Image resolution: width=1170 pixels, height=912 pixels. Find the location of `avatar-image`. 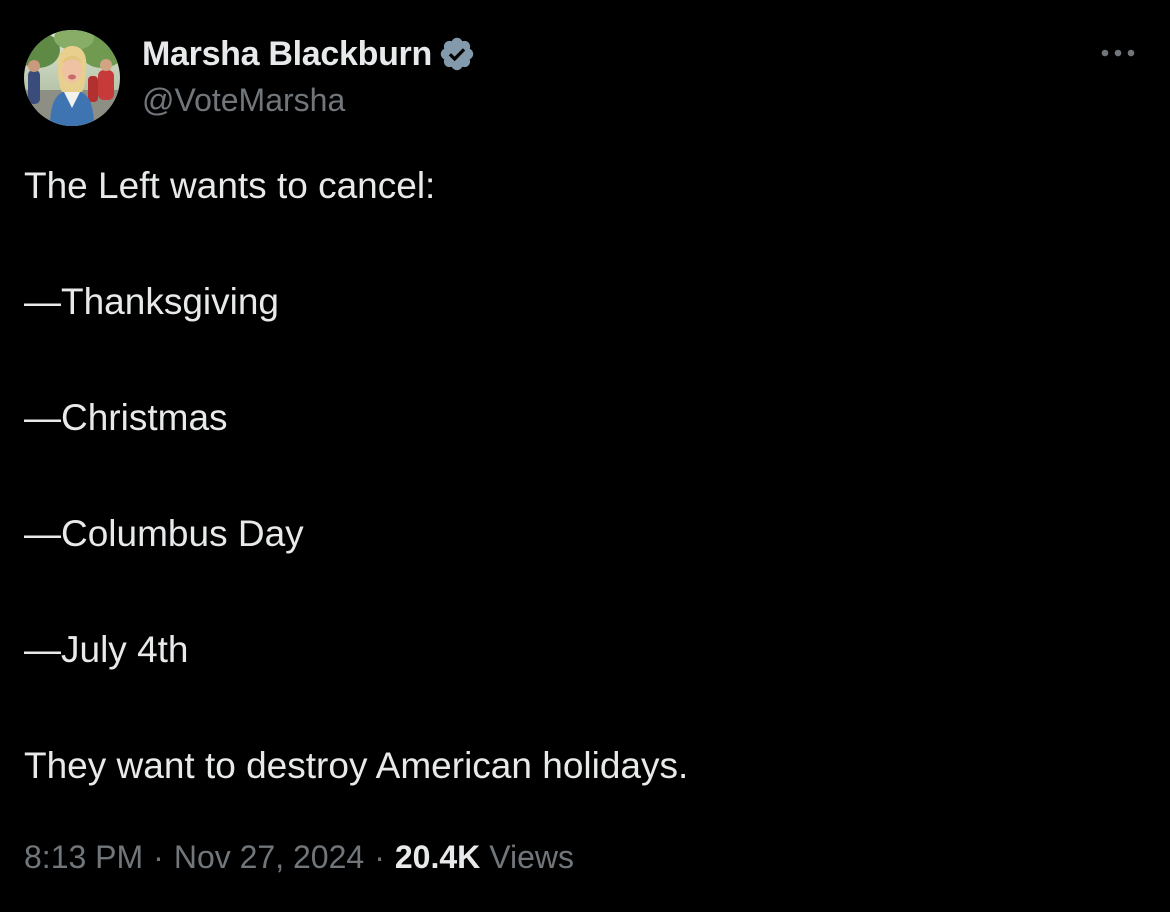

avatar-image is located at coordinates (72, 78).